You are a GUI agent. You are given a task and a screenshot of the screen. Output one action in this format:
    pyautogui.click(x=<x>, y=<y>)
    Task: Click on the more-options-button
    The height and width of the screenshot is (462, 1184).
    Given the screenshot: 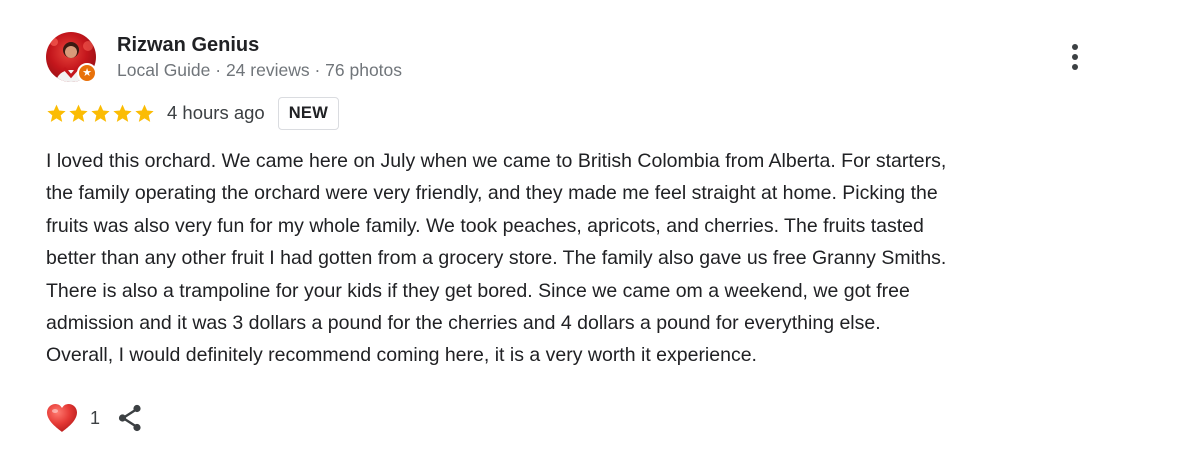 What is the action you would take?
    pyautogui.click(x=1075, y=57)
    